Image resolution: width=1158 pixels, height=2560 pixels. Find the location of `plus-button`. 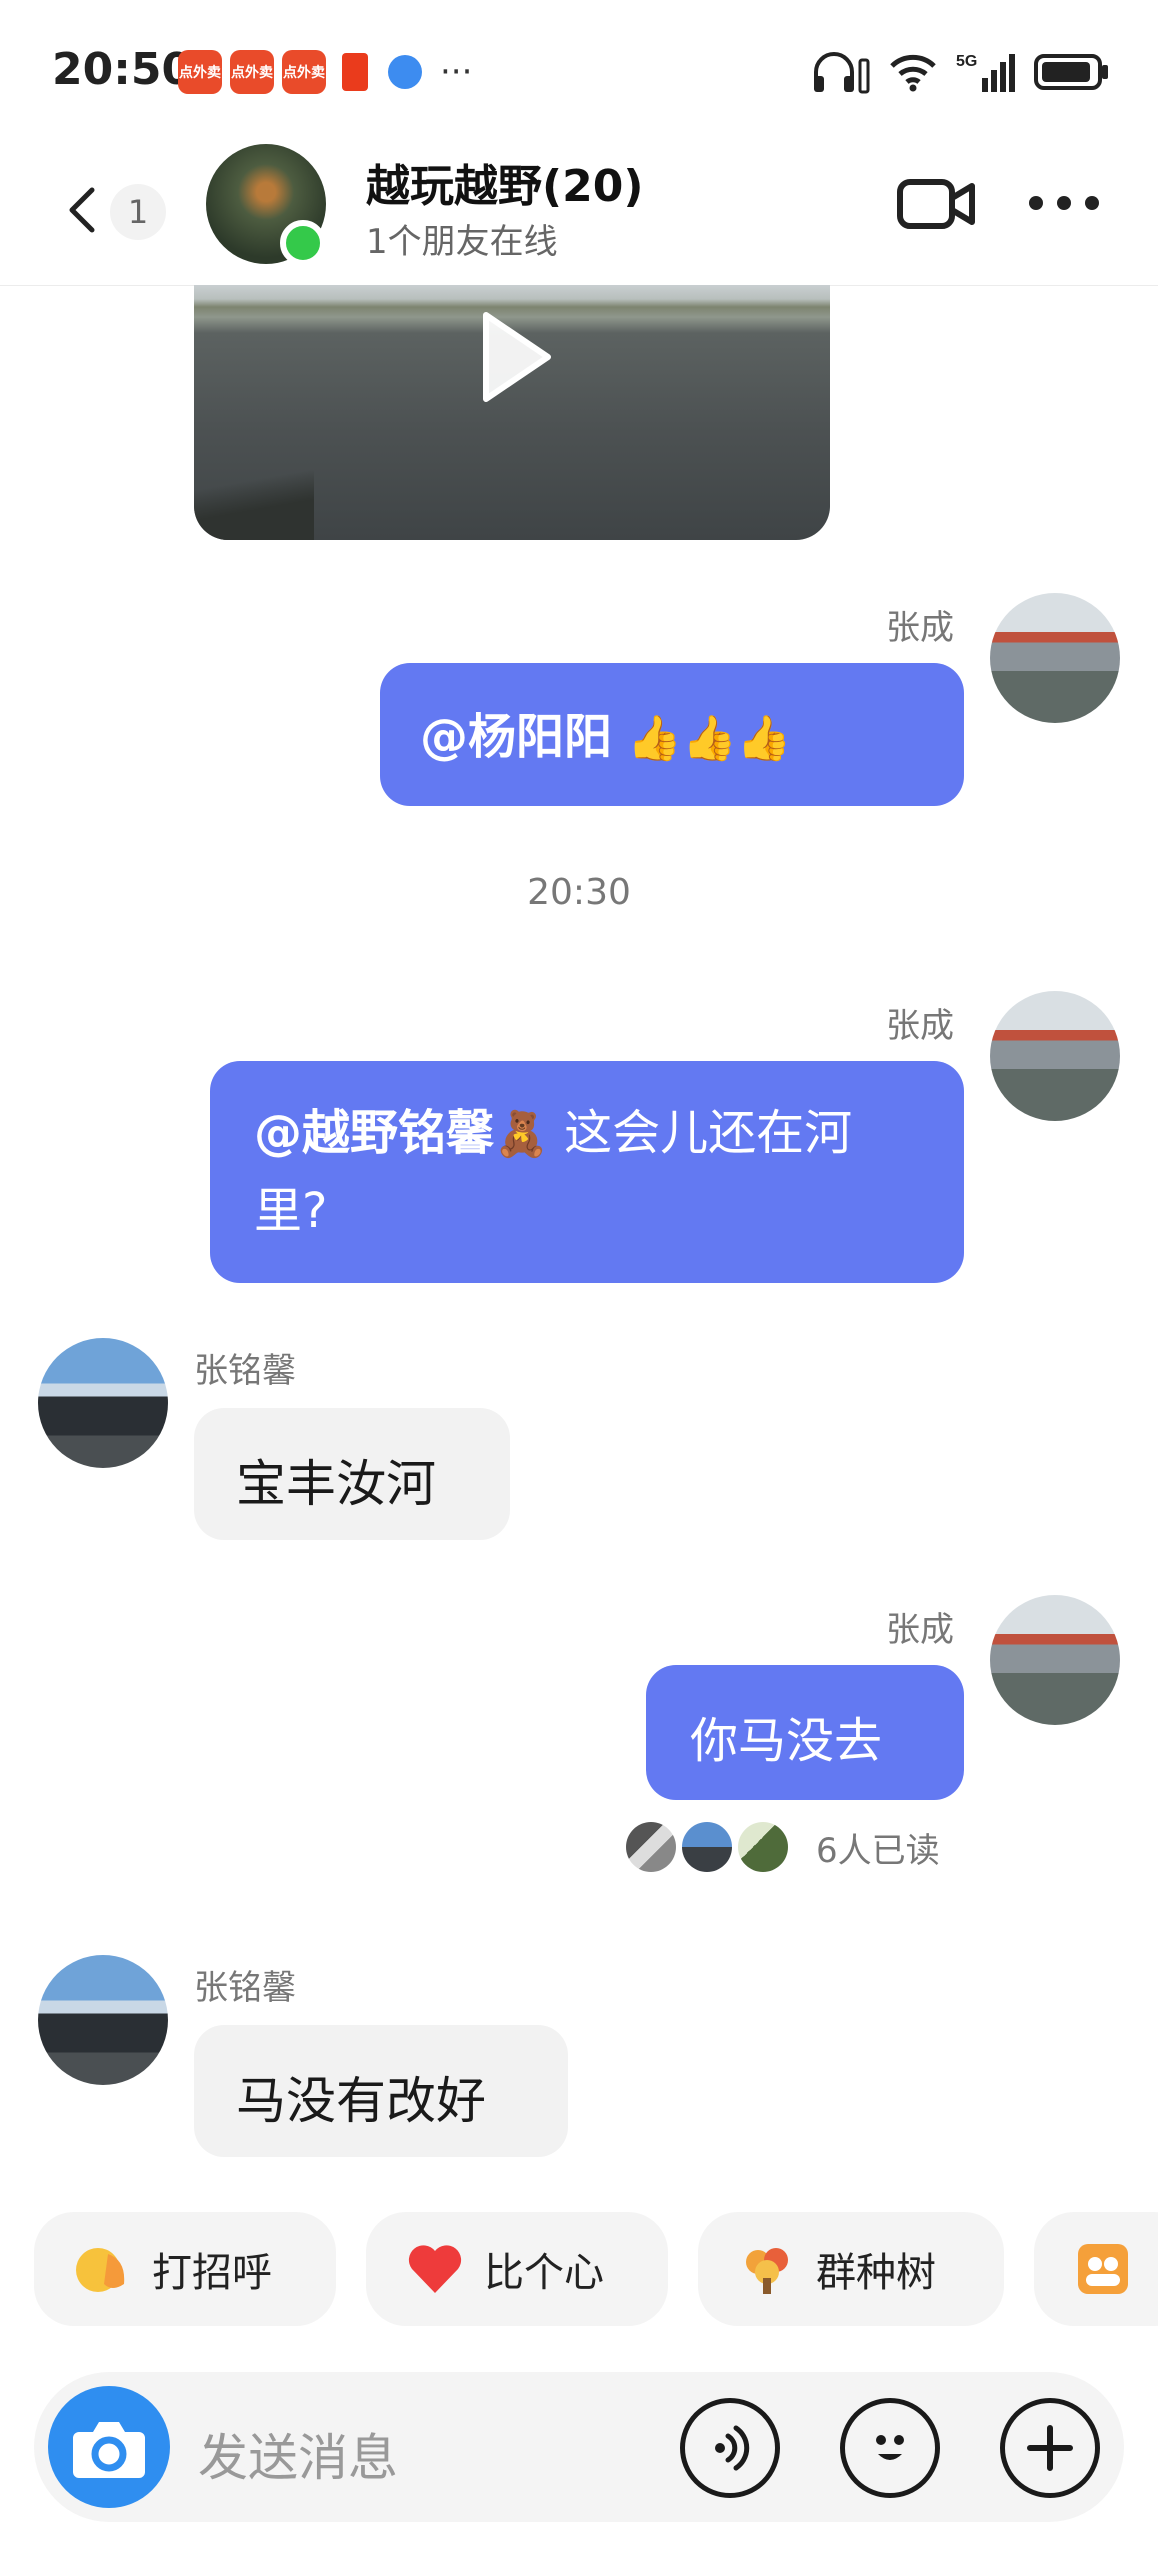

plus-button is located at coordinates (1050, 2448).